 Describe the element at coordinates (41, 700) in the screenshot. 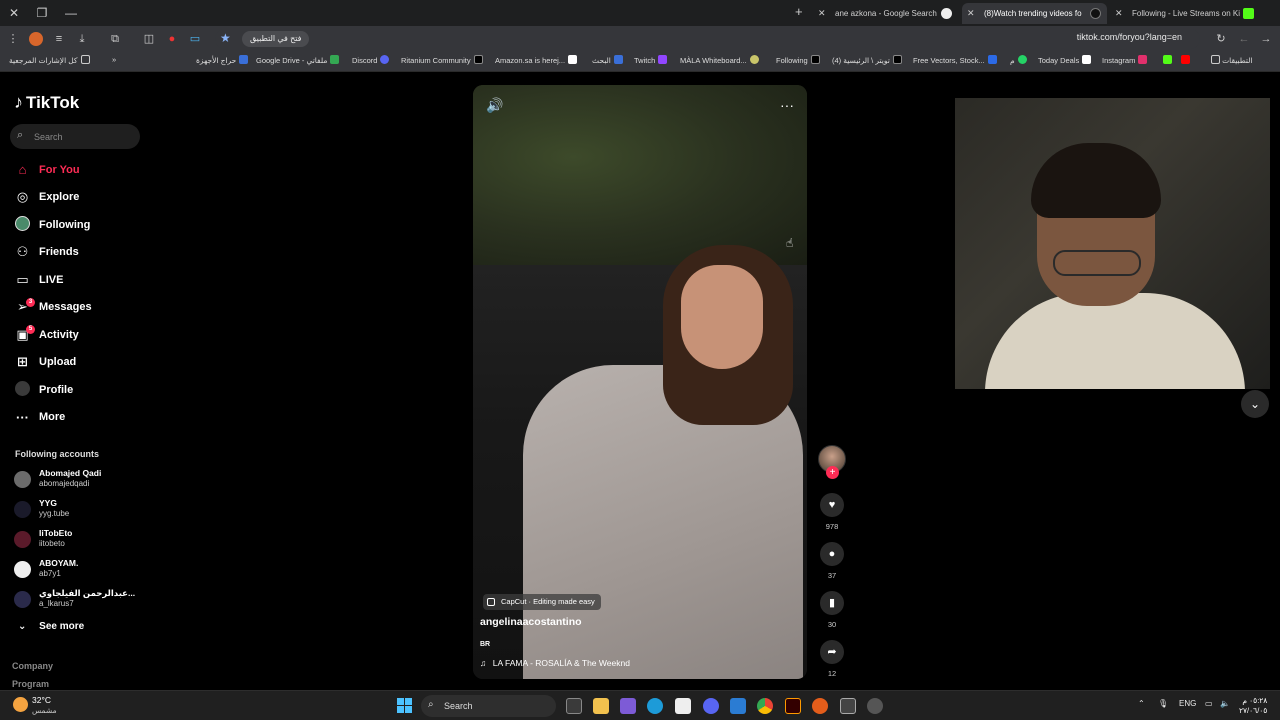

I see `weather-temp: 32°C` at that location.